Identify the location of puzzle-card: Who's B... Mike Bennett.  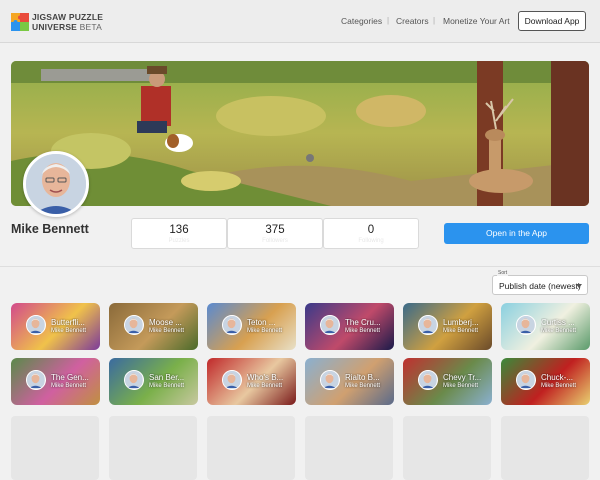
(251, 381).